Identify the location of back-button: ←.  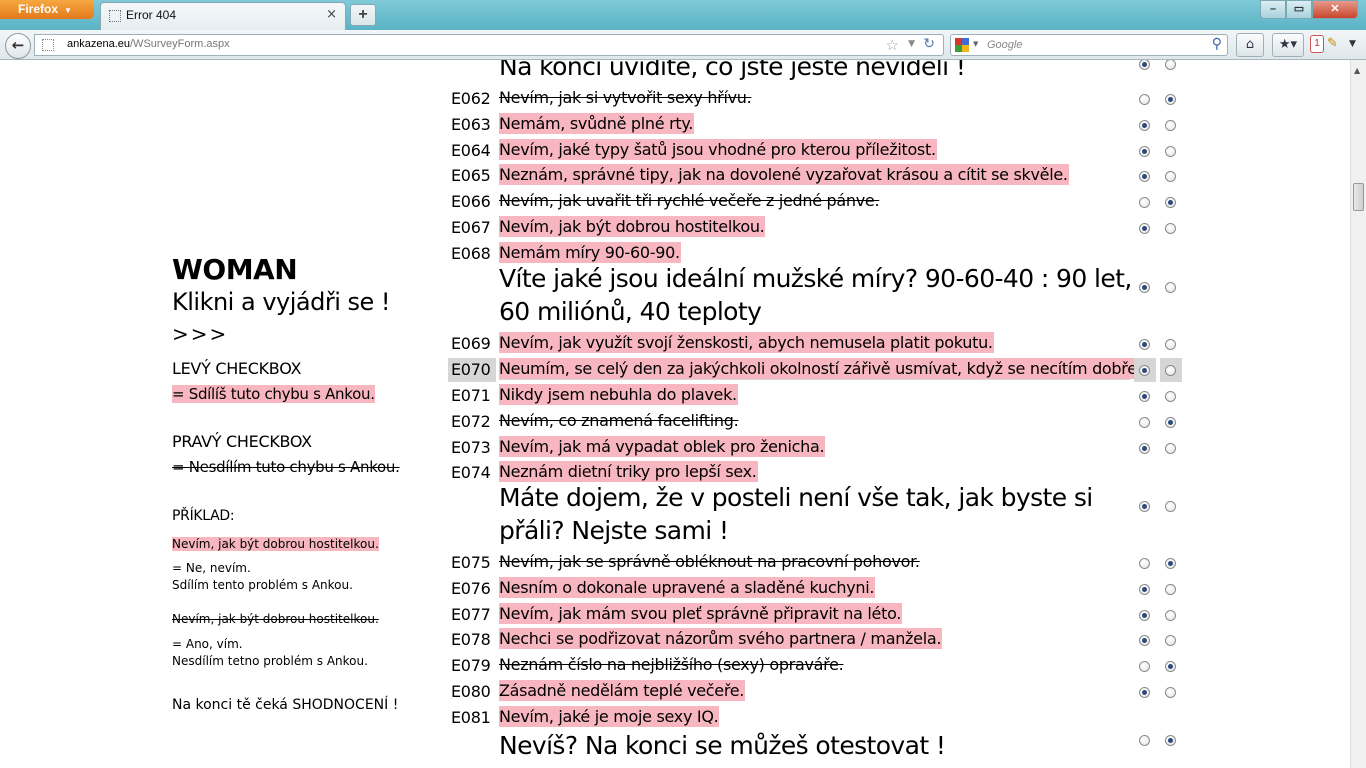
(18, 46).